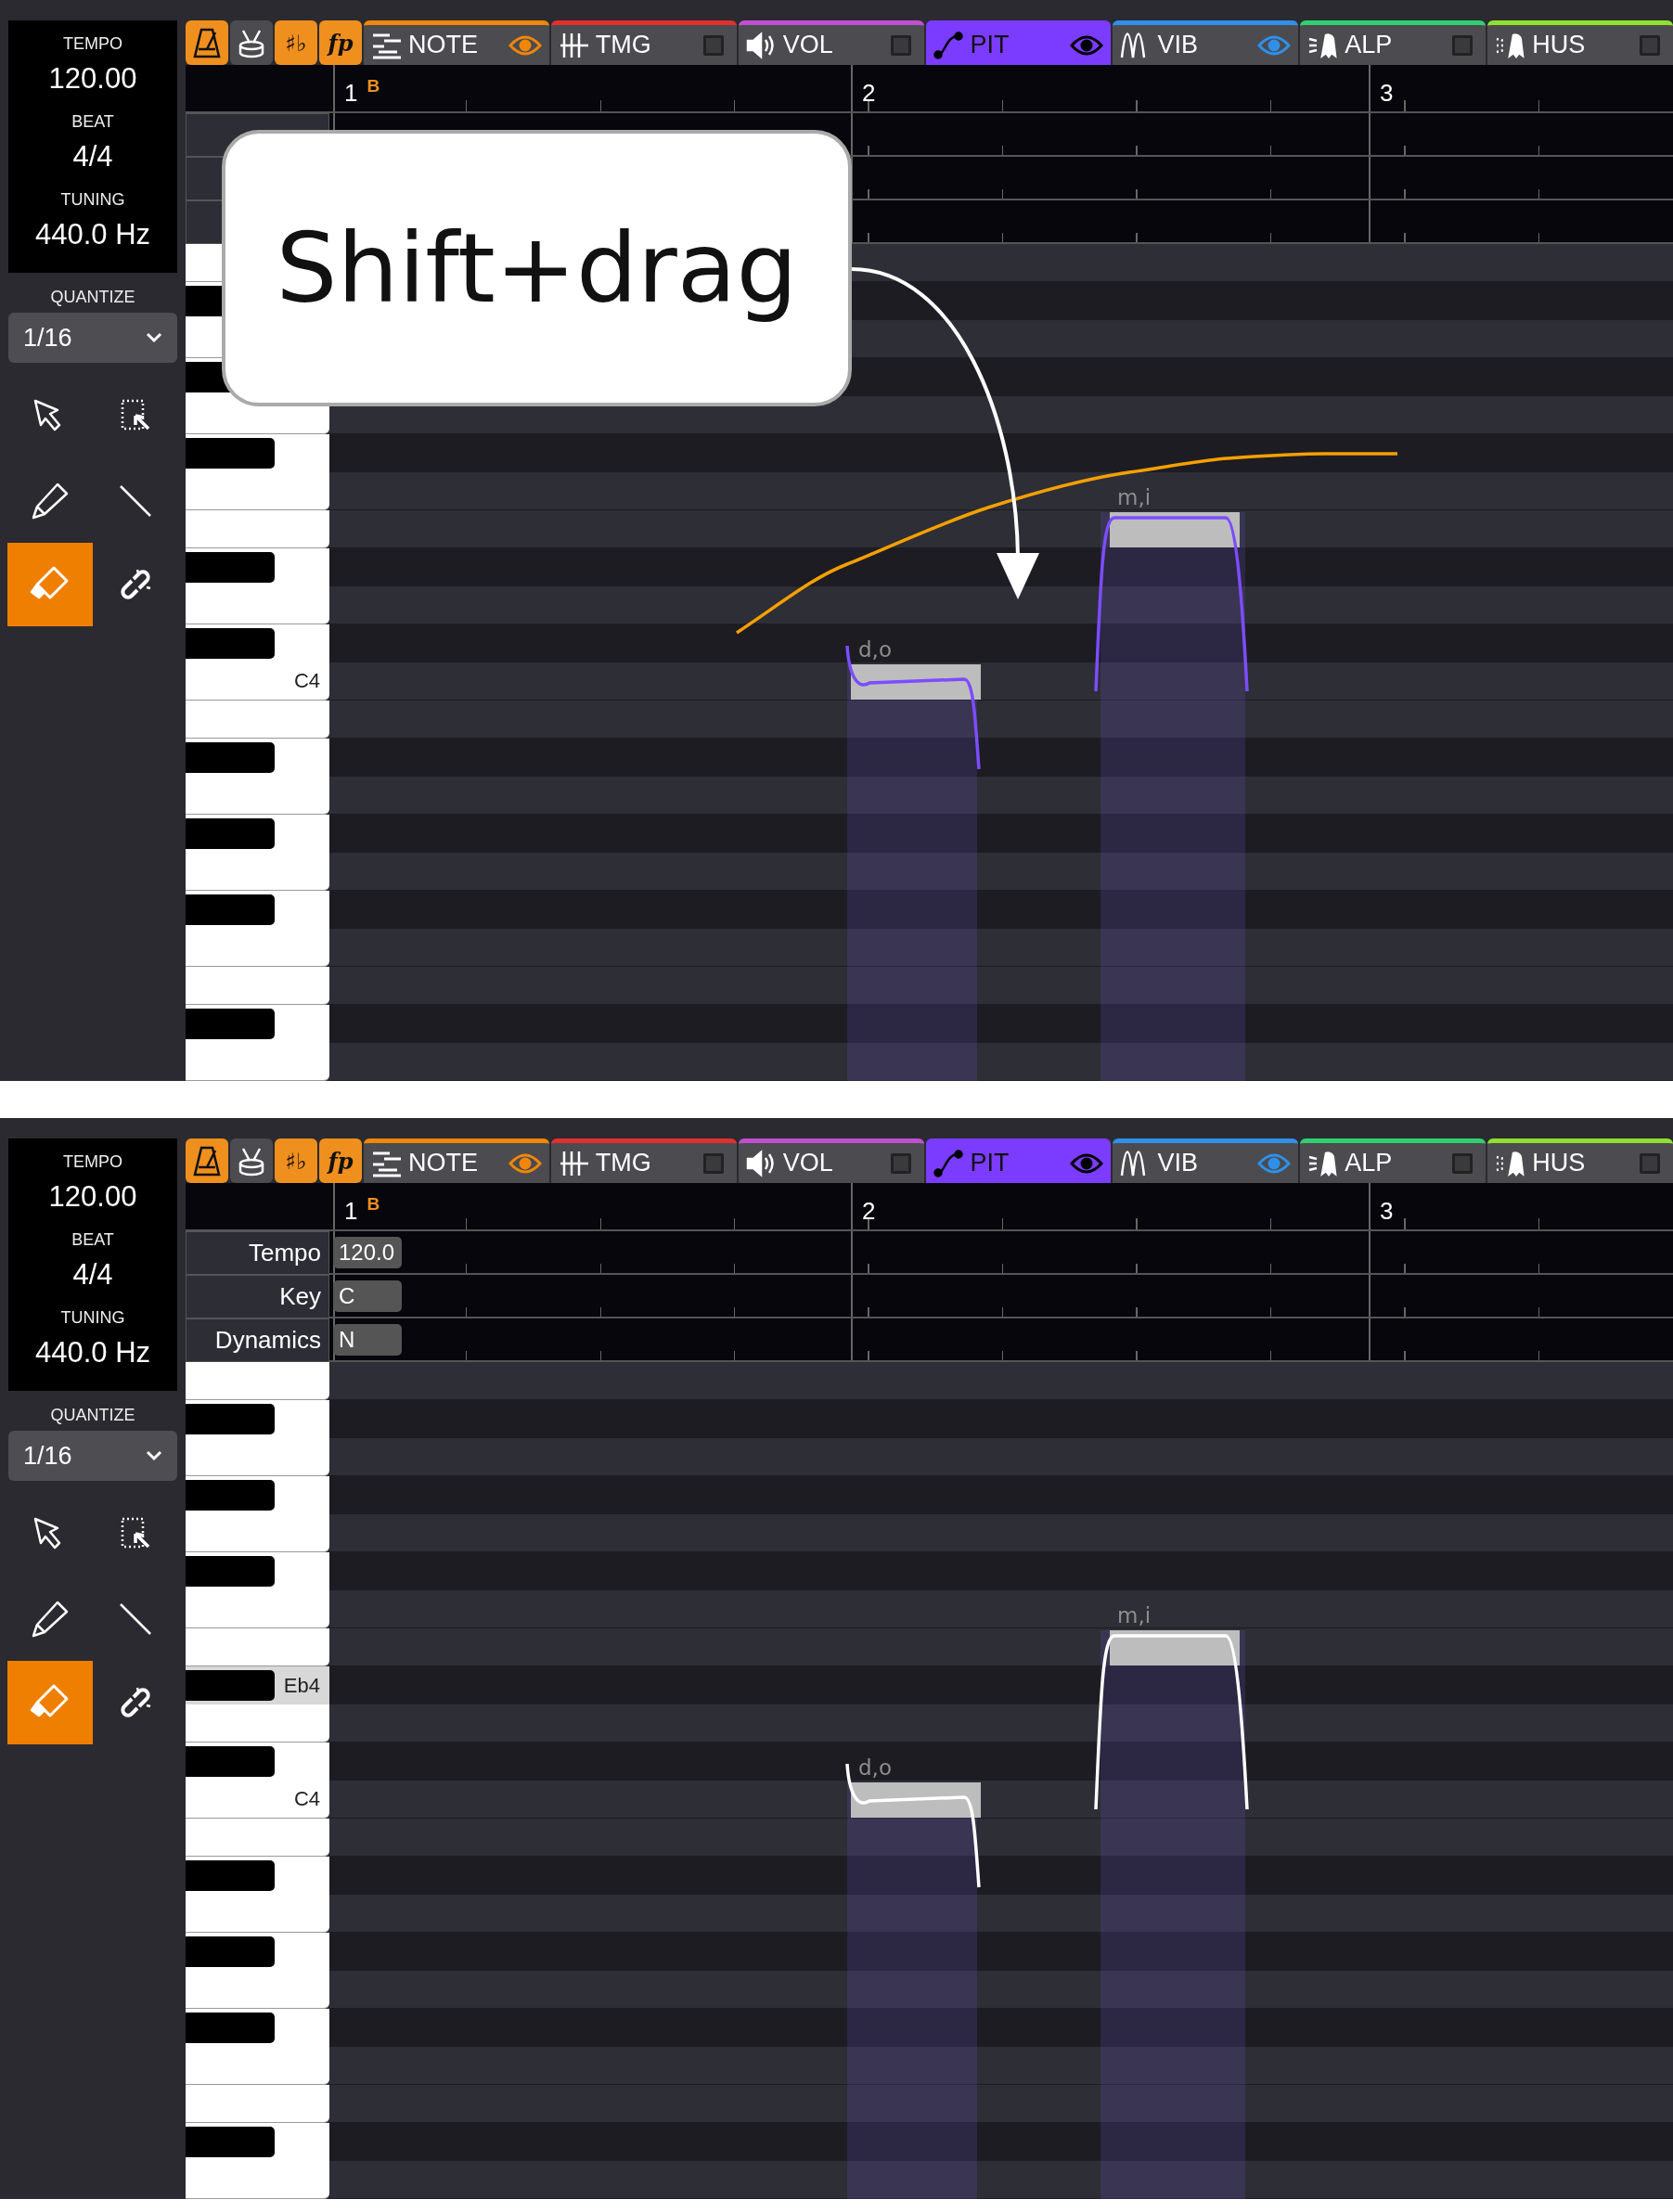 Image resolution: width=1673 pixels, height=2212 pixels. I want to click on key-label: C4, so click(306, 681).